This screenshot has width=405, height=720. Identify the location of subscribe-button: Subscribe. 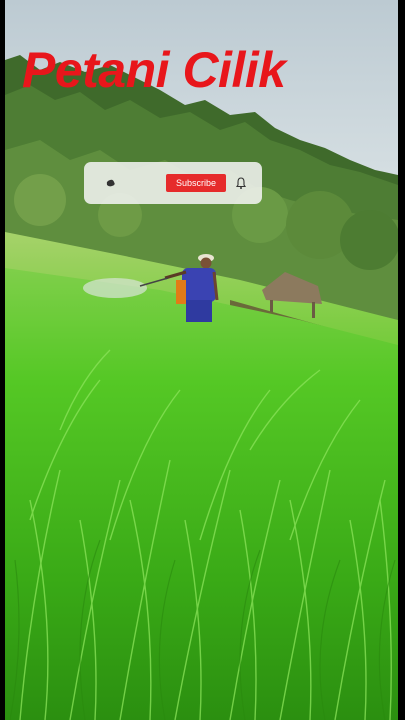
(196, 183).